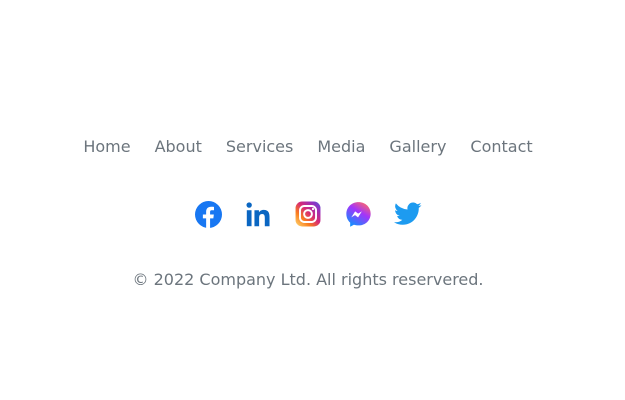 Image resolution: width=625 pixels, height=400 pixels. I want to click on nav-link-gallery: Gallery, so click(417, 147).